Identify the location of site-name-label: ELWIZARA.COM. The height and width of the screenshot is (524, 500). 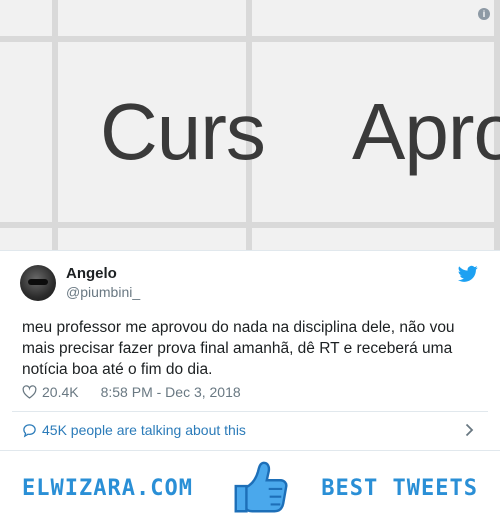
(107, 488).